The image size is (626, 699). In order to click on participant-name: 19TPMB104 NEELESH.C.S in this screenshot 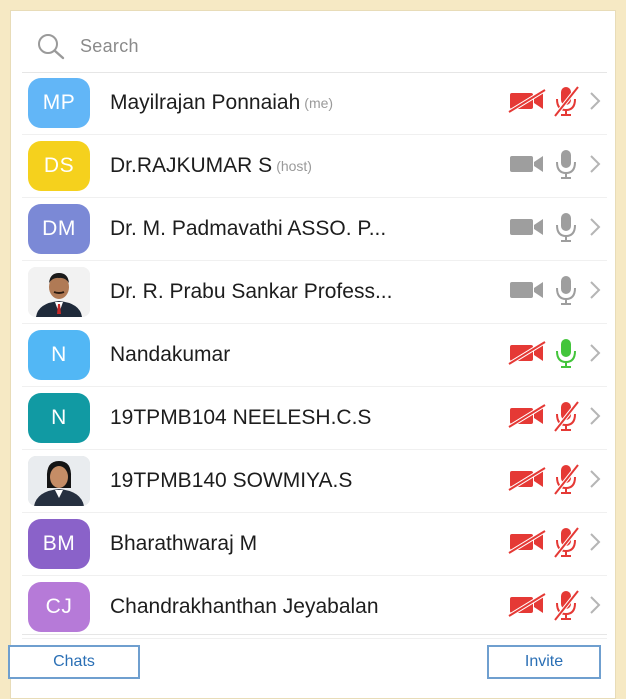, I will do `click(241, 417)`.